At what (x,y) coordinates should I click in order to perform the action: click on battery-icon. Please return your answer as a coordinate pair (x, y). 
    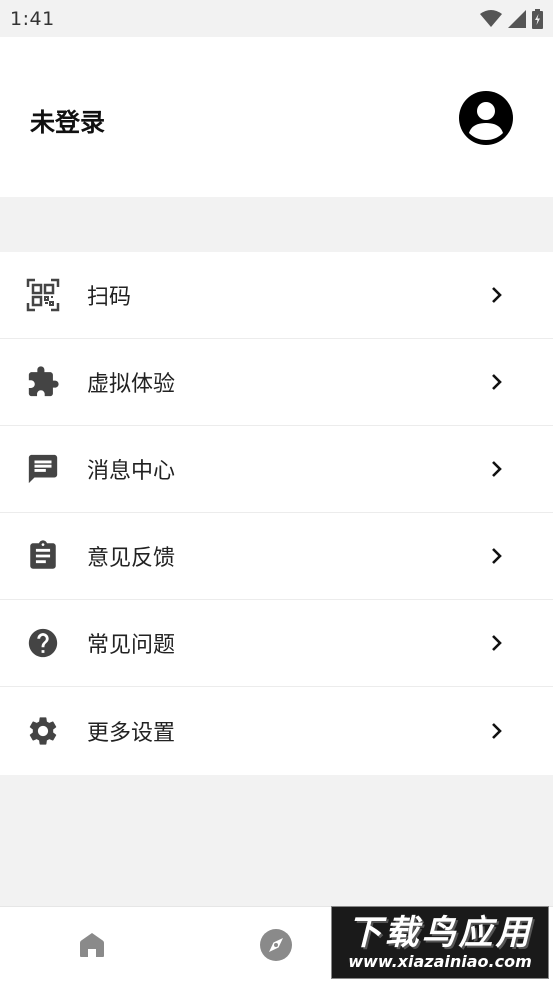
    Looking at the image, I should click on (537, 18).